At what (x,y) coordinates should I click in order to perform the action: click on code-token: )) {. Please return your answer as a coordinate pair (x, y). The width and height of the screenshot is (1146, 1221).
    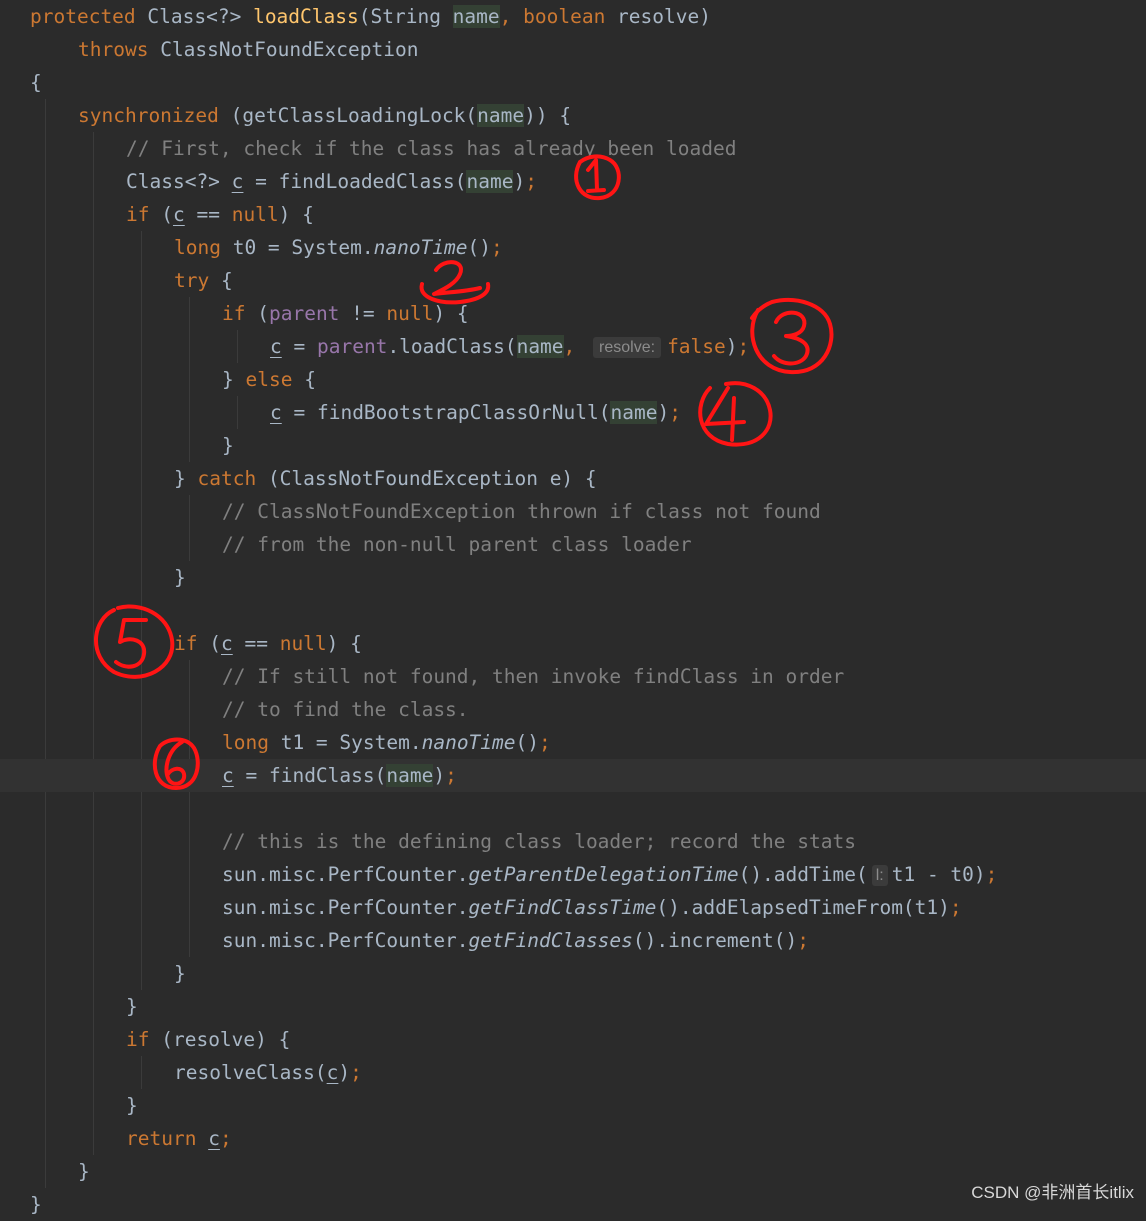
    Looking at the image, I should click on (548, 115).